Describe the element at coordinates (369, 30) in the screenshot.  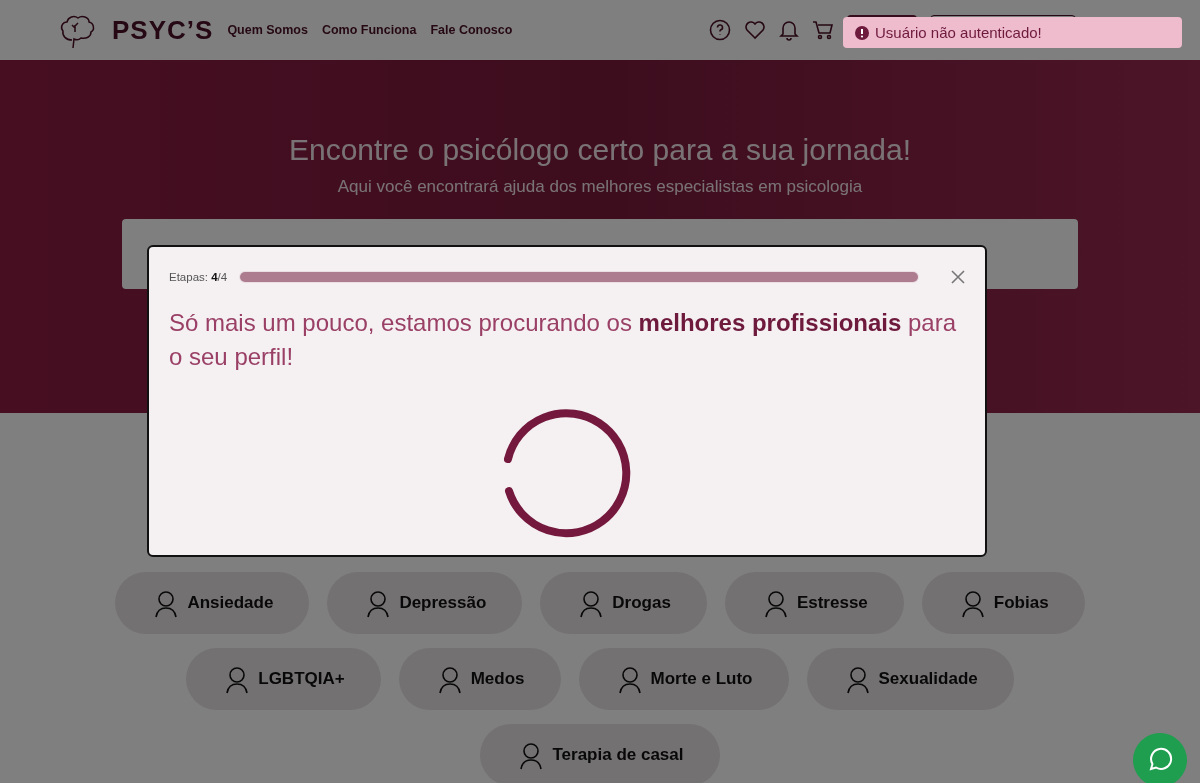
I see `nav-link: Como Funciona` at that location.